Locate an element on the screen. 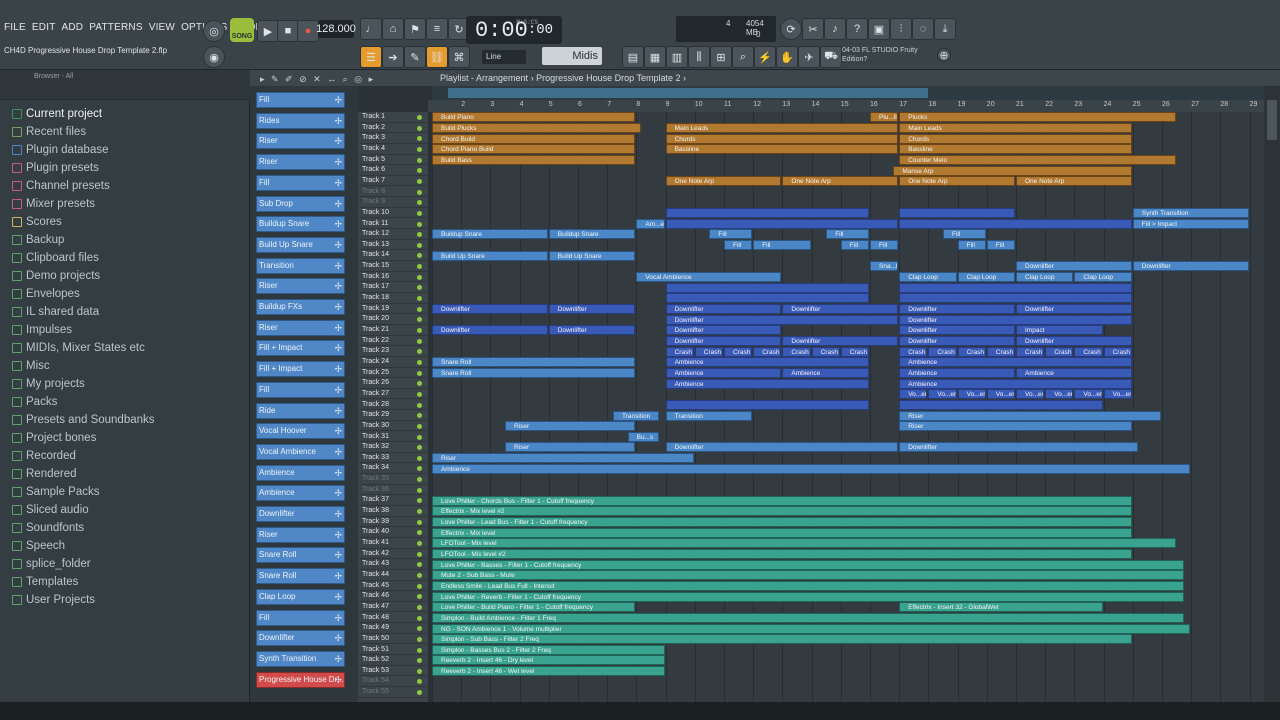 The height and width of the screenshot is (720, 1280). playlist-clip: Build Bass is located at coordinates (534, 159).